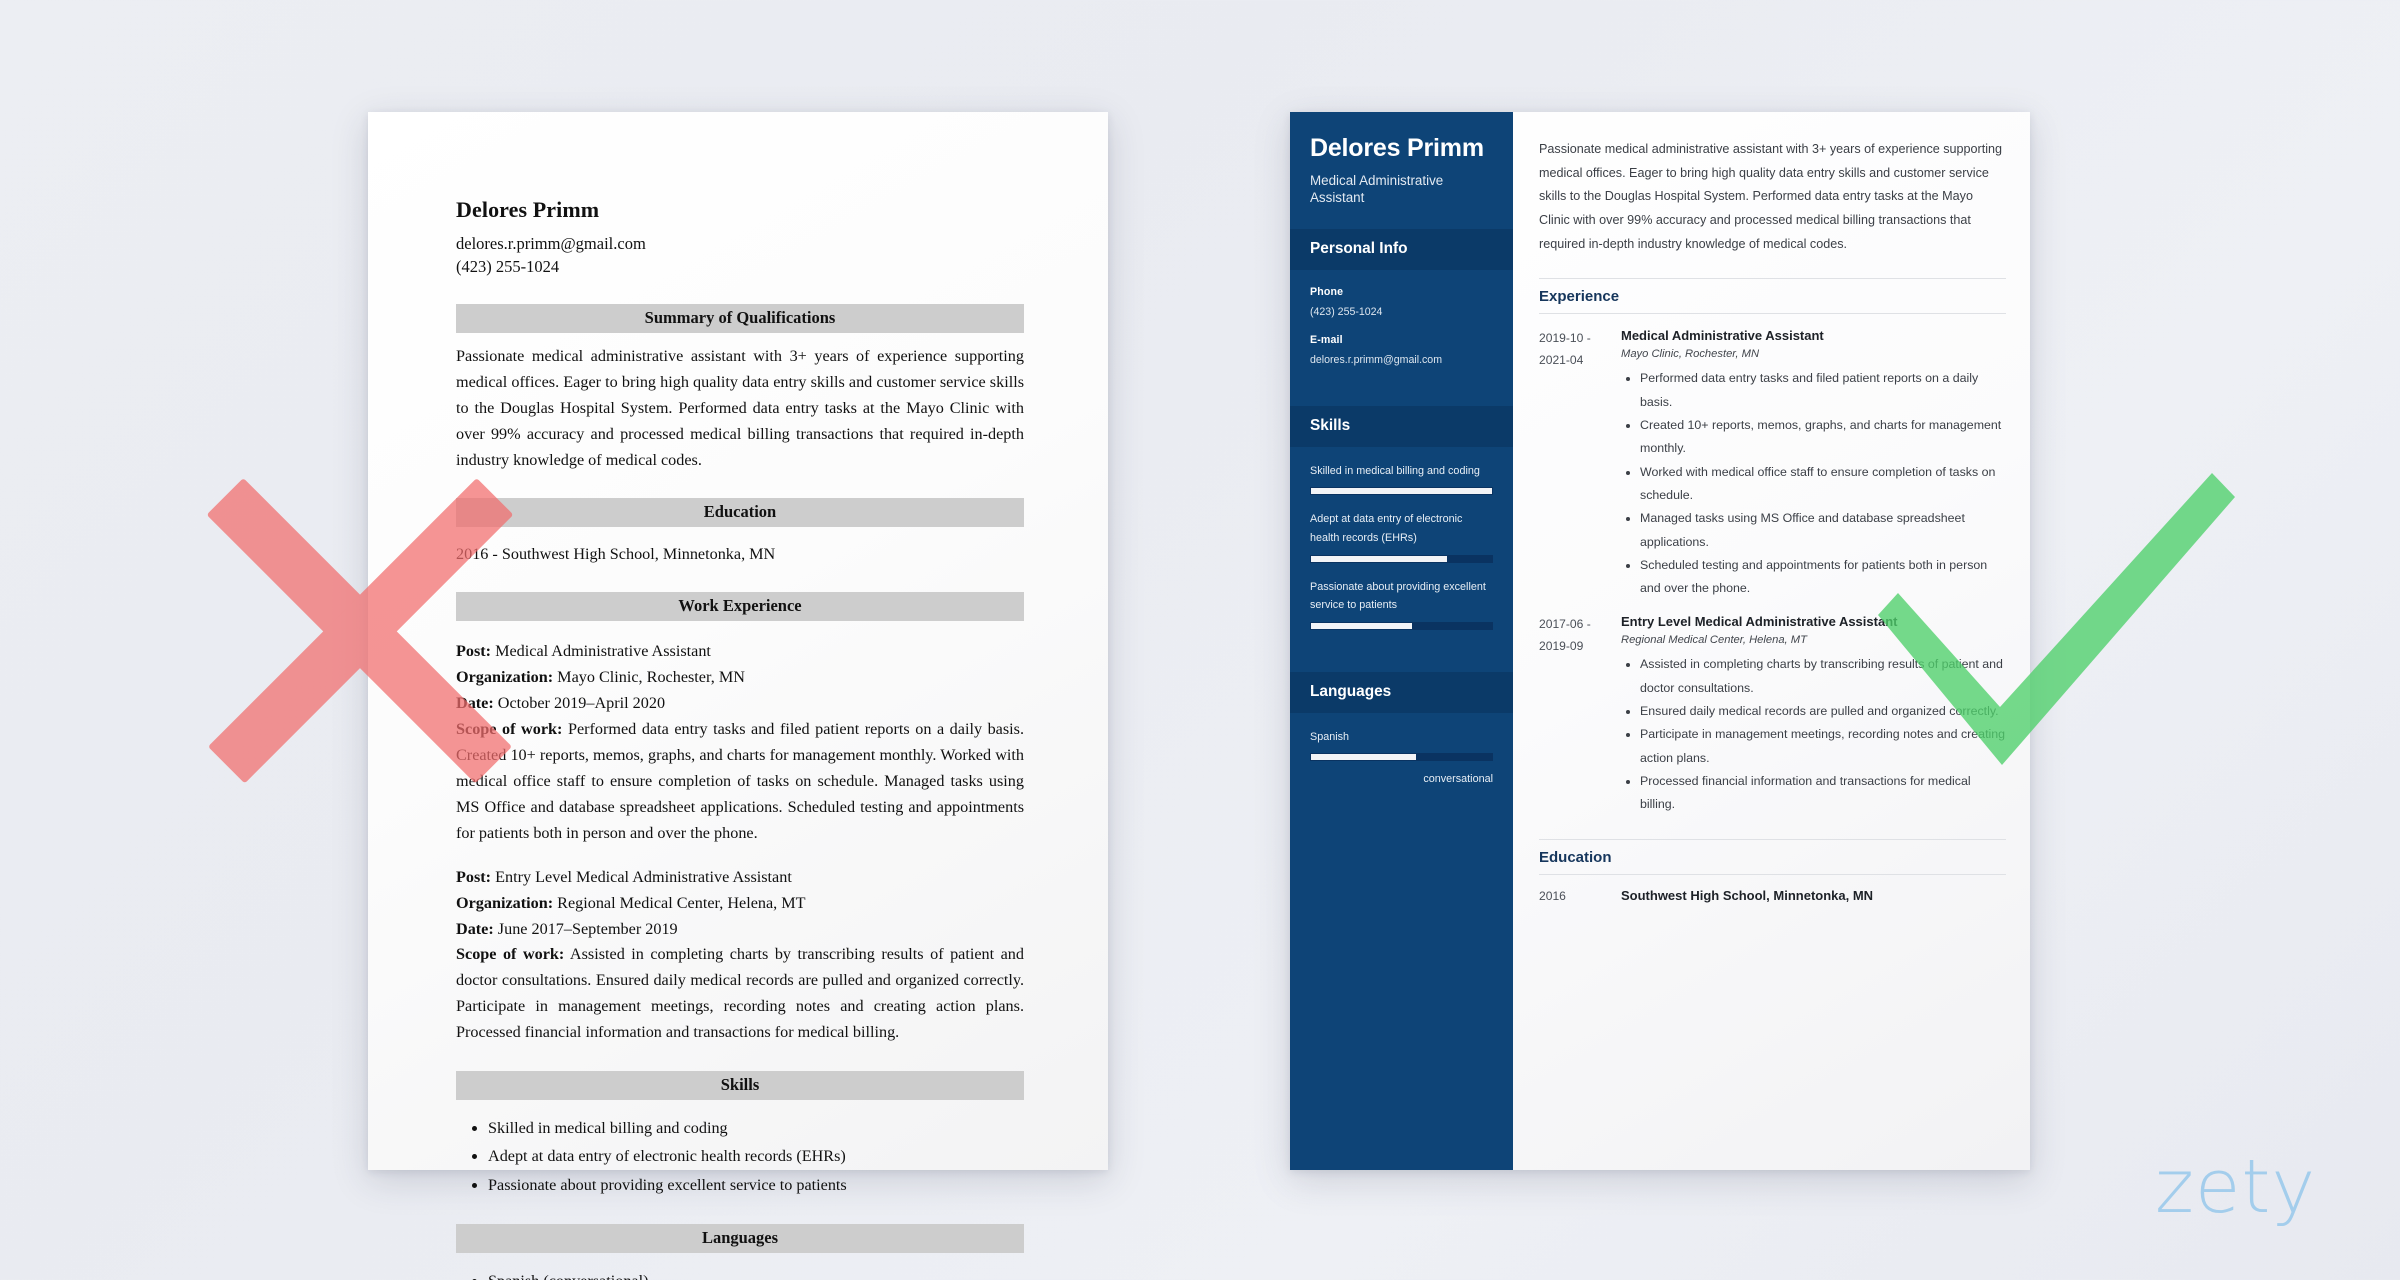 This screenshot has width=2400, height=1280. Describe the element at coordinates (1575, 857) in the screenshot. I see `section-title: Education` at that location.